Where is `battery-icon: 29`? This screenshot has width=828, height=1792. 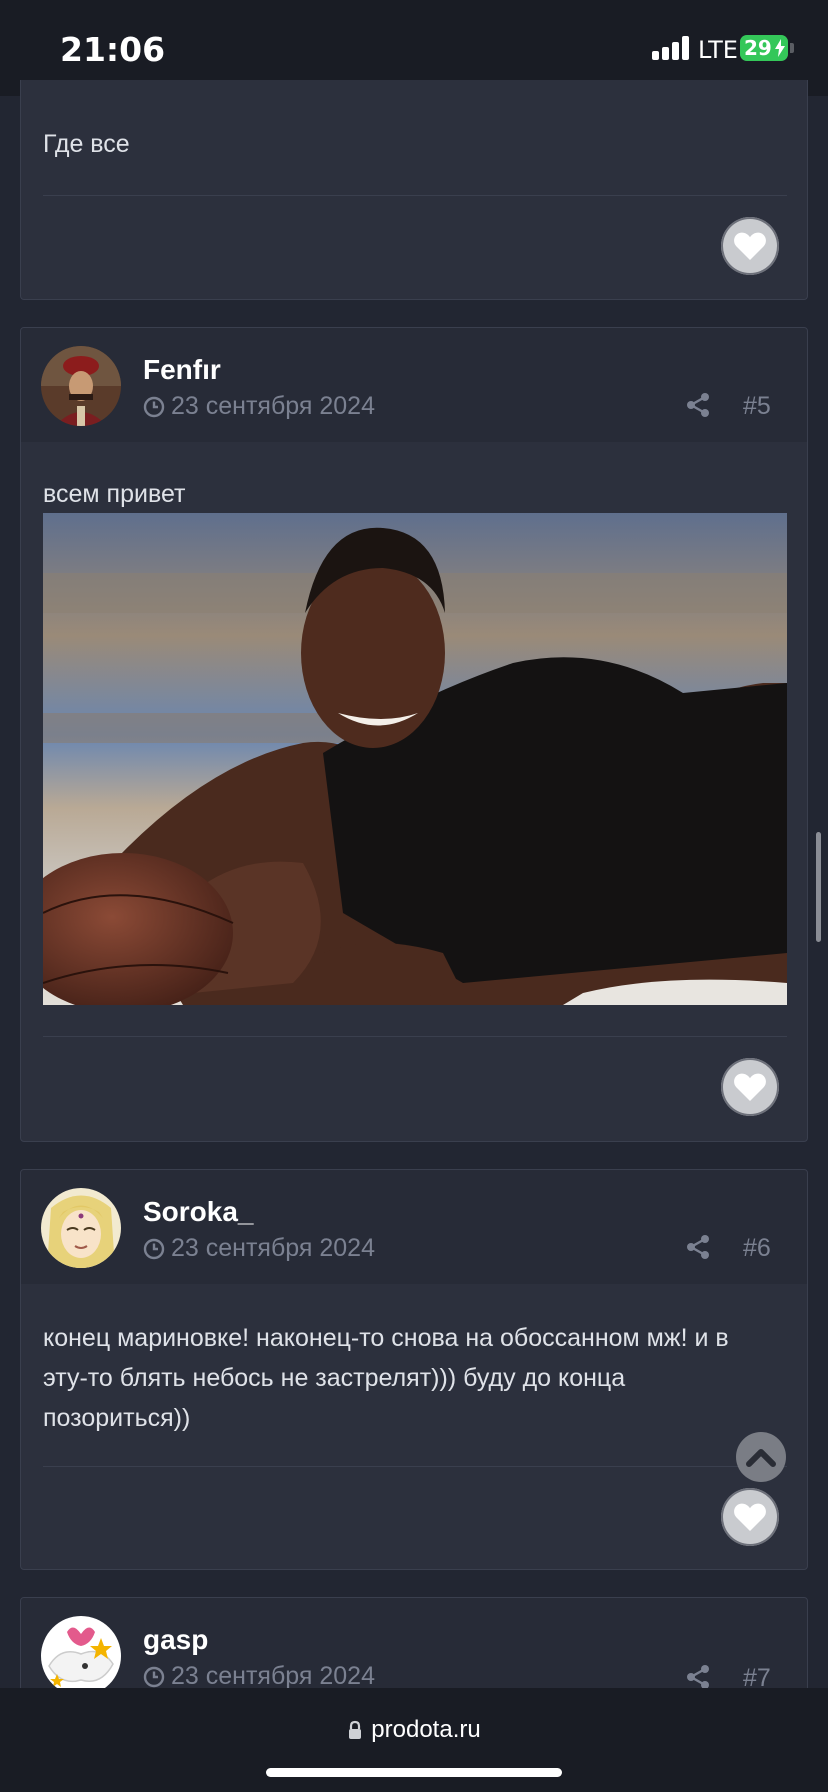
battery-icon: 29 is located at coordinates (764, 48).